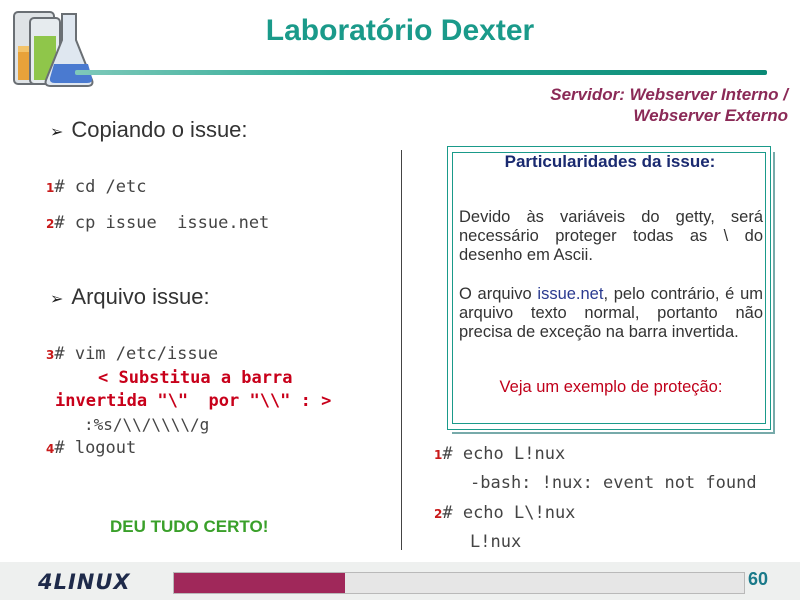  What do you see at coordinates (710, 115) in the screenshot?
I see `server-label-line2: Webserver Externo` at bounding box center [710, 115].